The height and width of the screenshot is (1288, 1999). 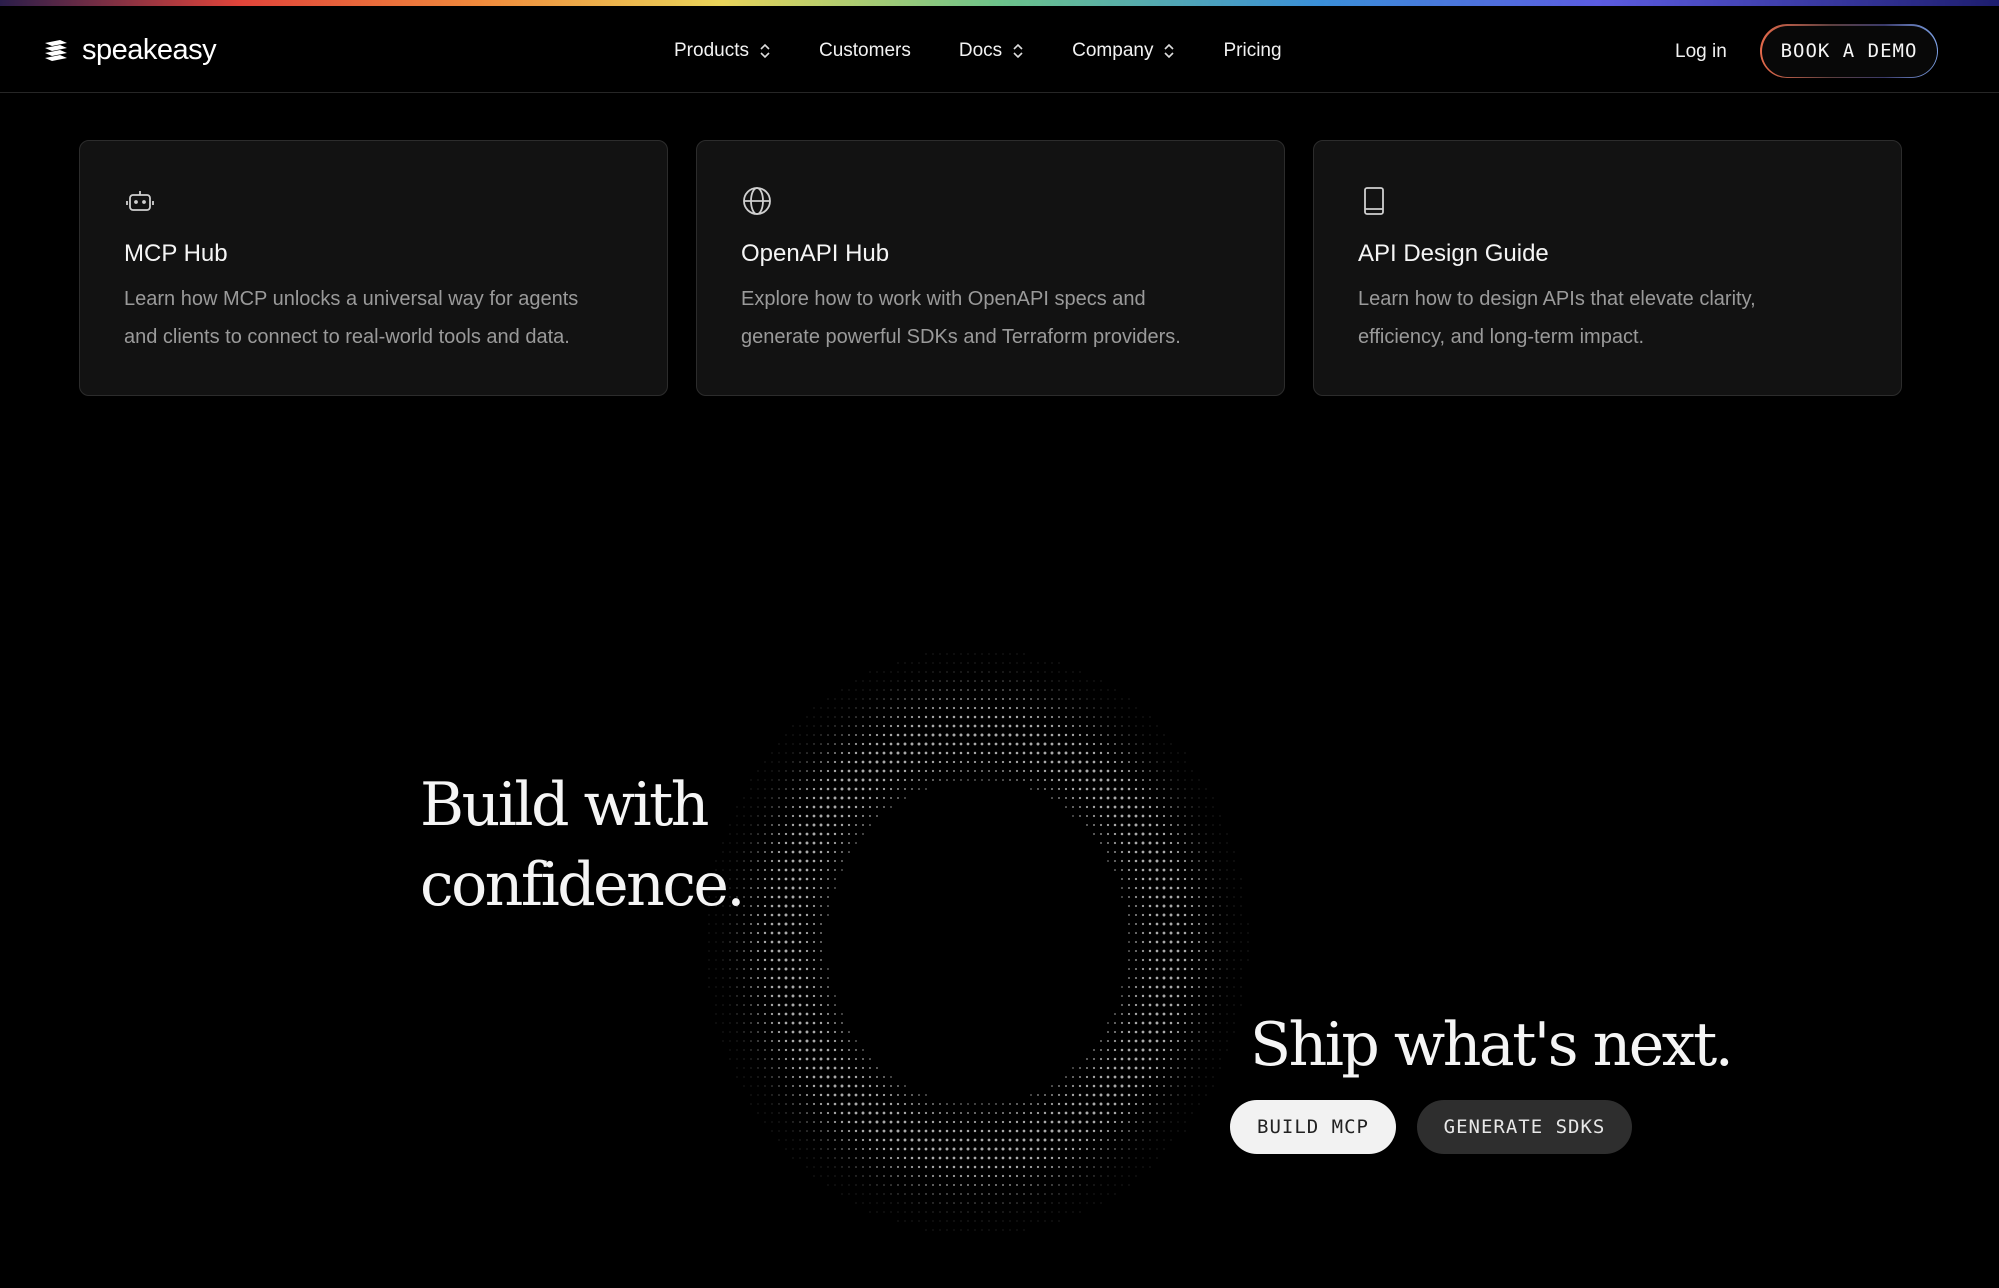 I want to click on hero-headline-left: Build with confidence., so click(x=583, y=845).